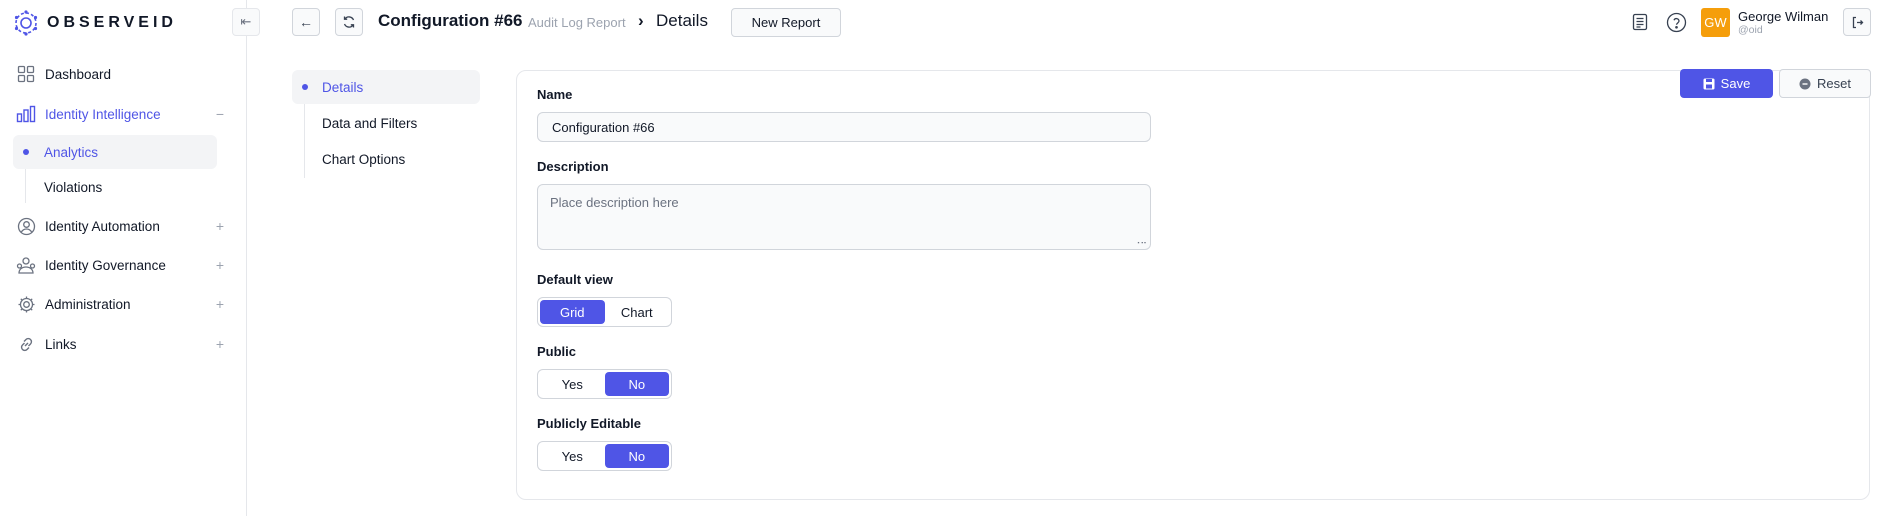 Image resolution: width=1896 pixels, height=516 pixels. What do you see at coordinates (26, 114) in the screenshot?
I see `bar-chart-icon` at bounding box center [26, 114].